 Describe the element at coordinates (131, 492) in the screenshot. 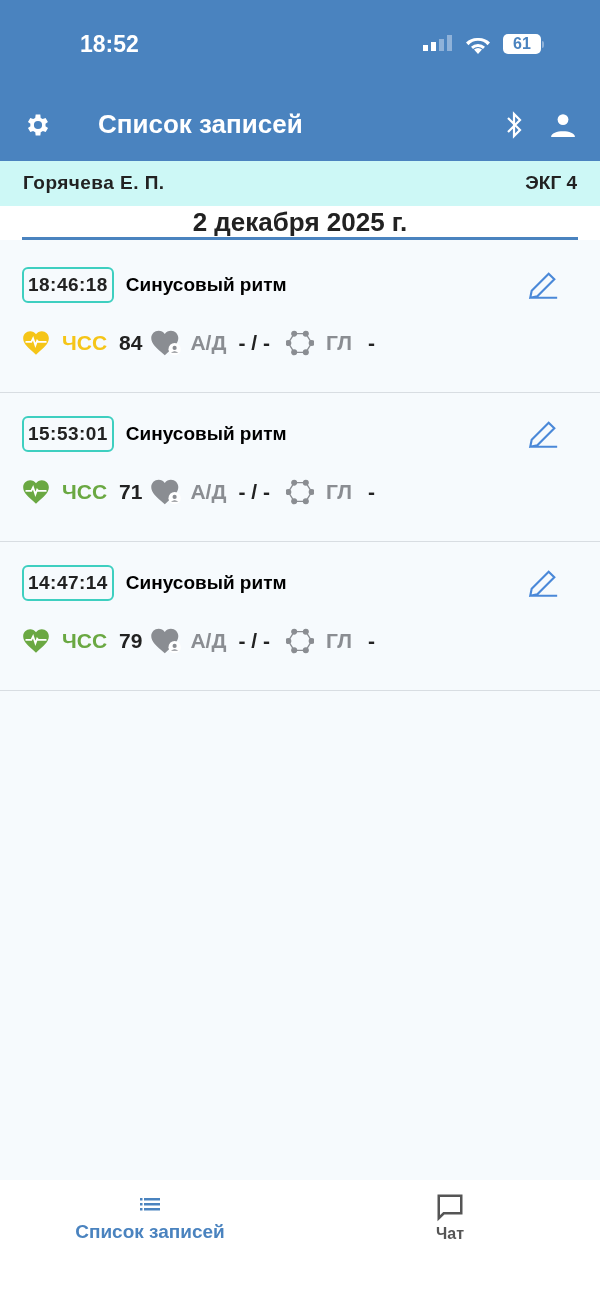

I see `heart-rate-value: 71` at that location.